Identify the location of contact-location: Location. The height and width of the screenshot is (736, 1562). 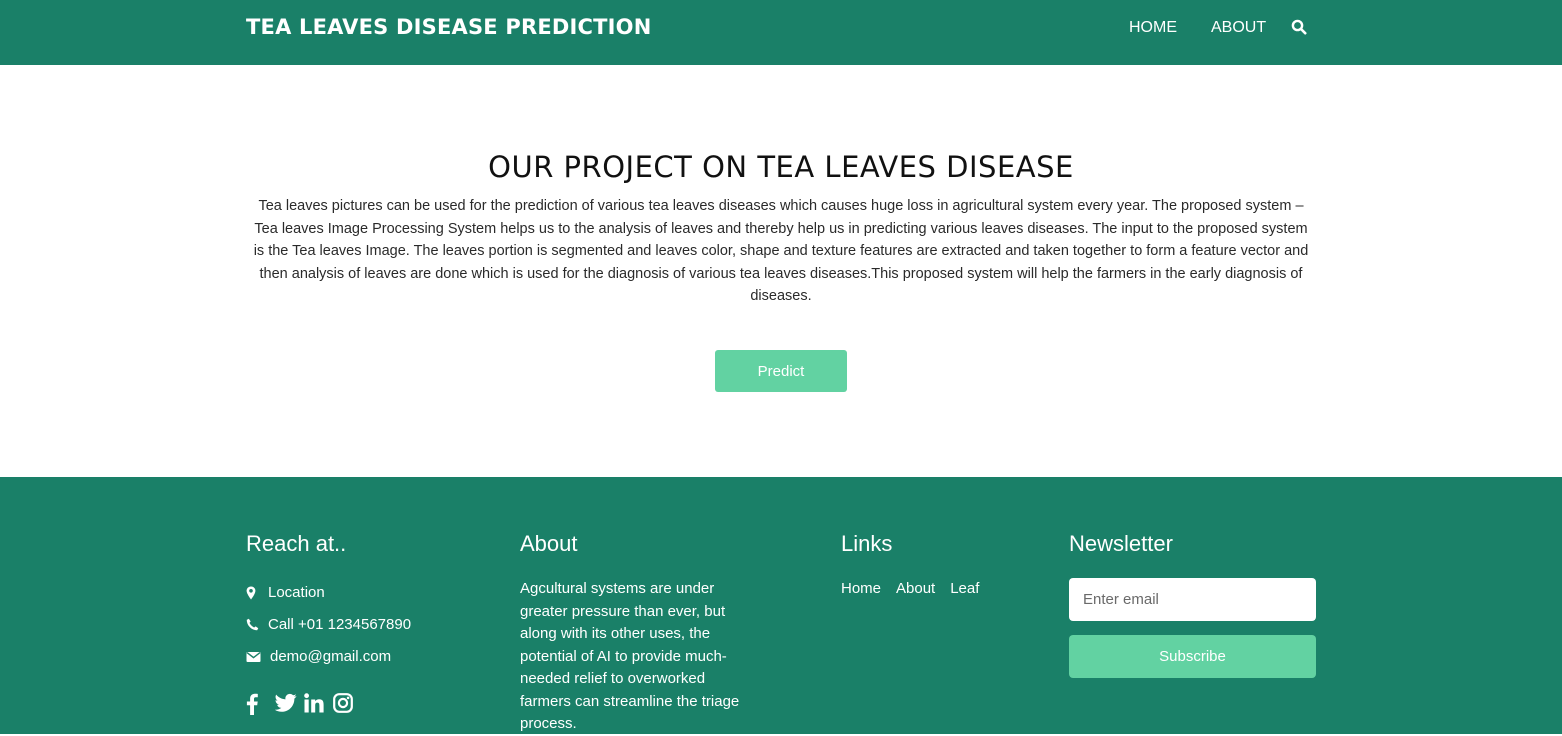
(285, 592).